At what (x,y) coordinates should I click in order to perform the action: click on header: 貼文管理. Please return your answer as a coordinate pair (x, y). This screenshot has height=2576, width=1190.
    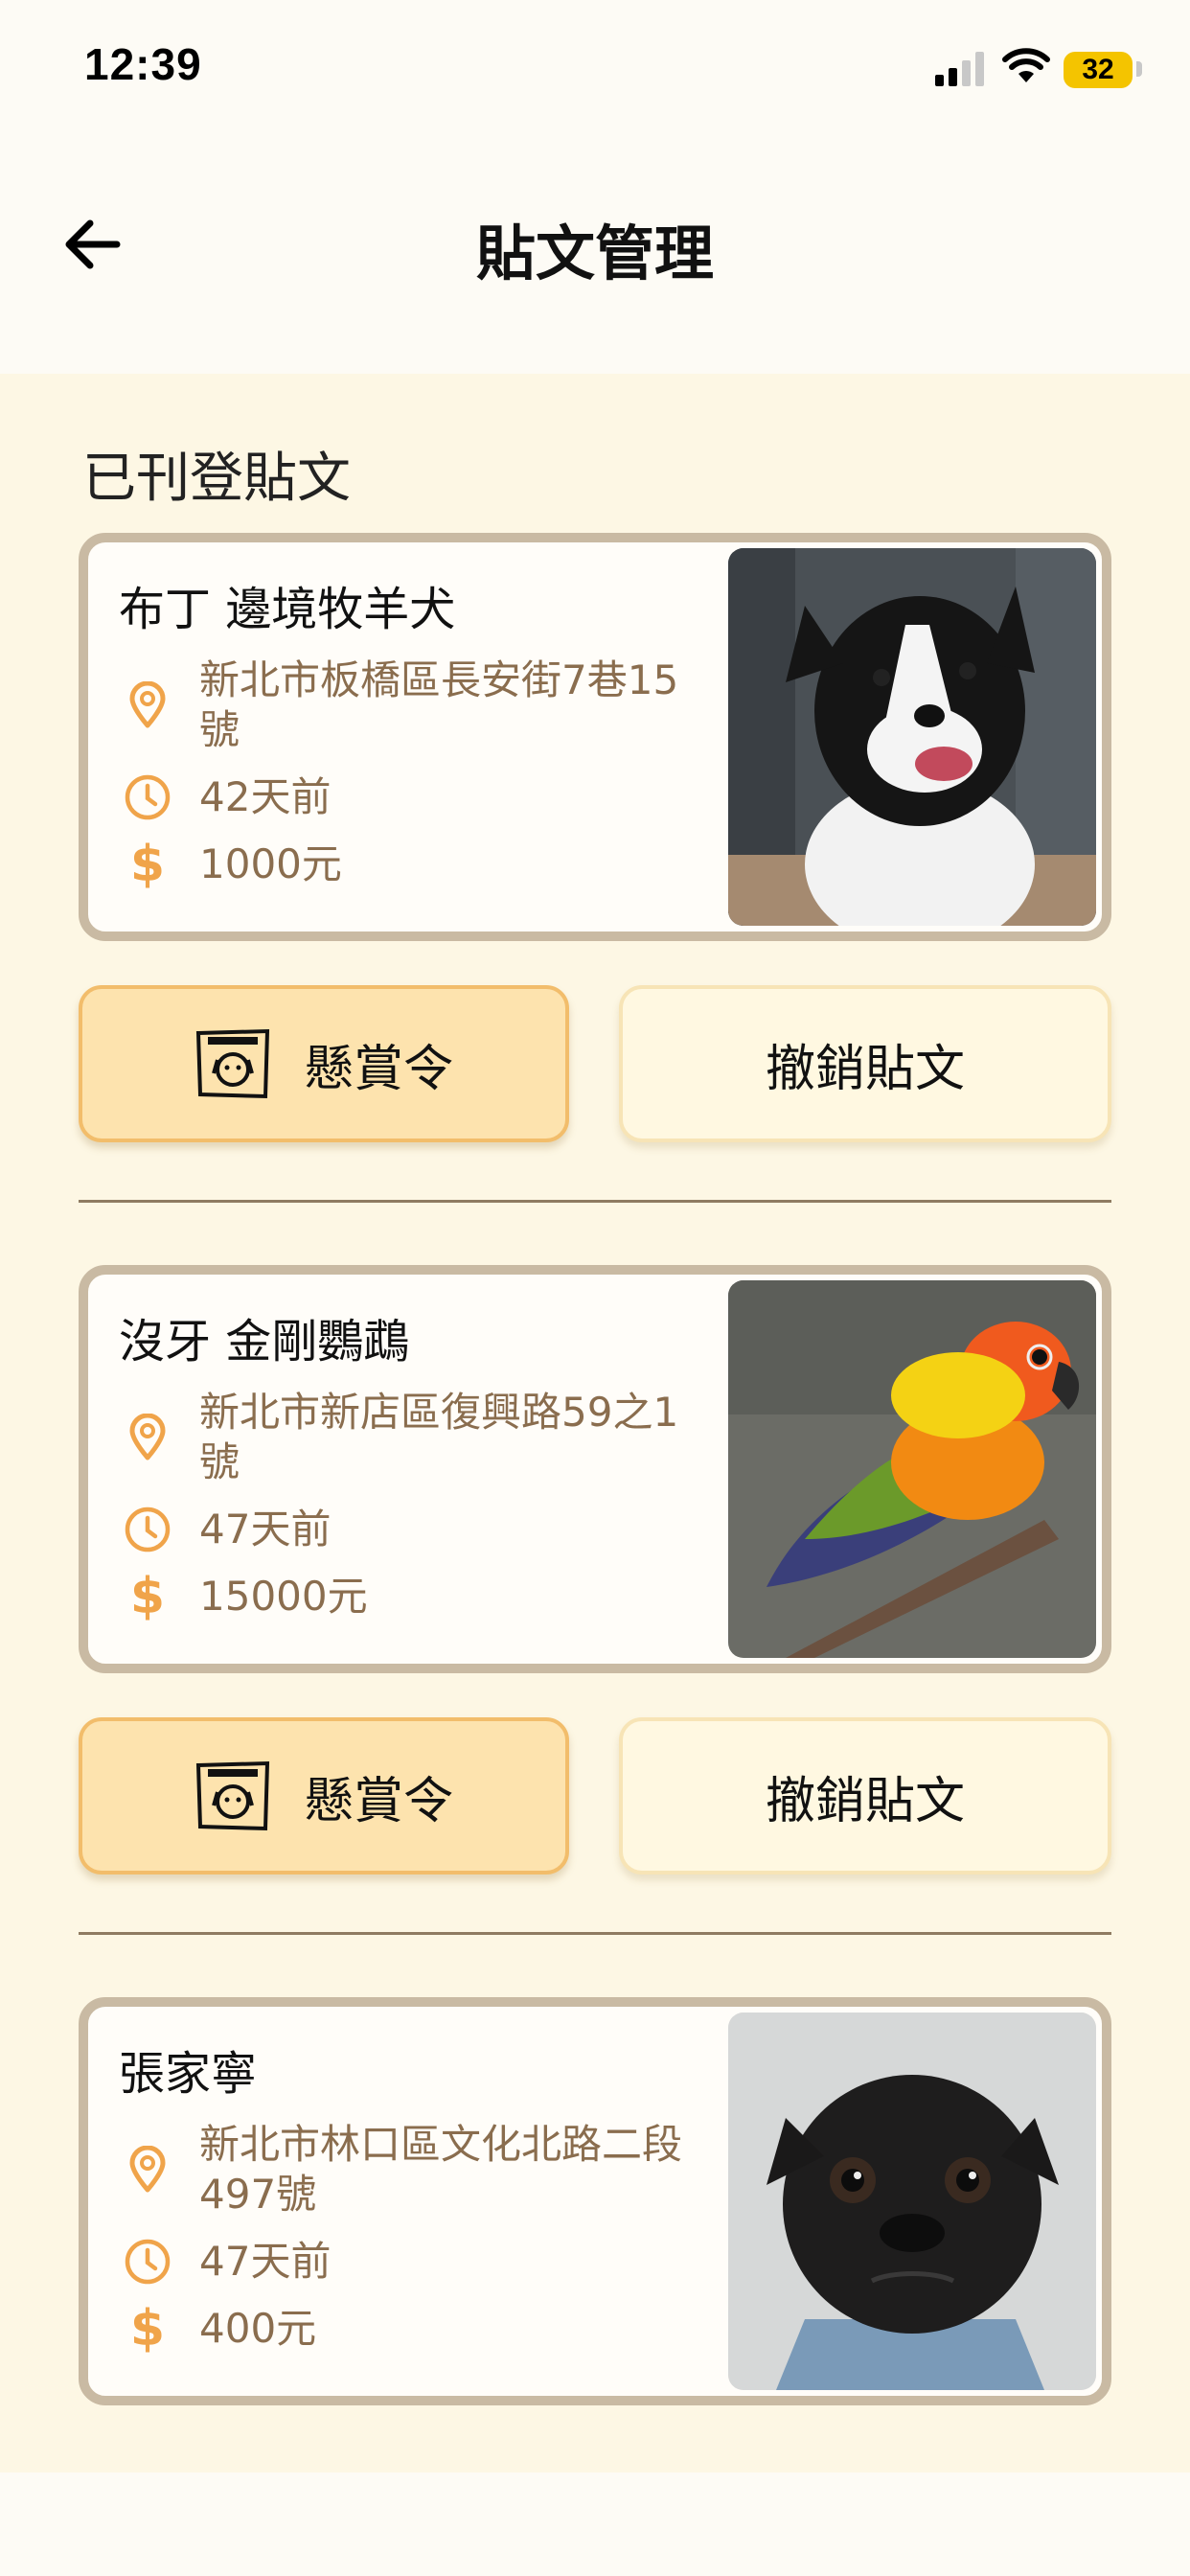
    Looking at the image, I should click on (595, 254).